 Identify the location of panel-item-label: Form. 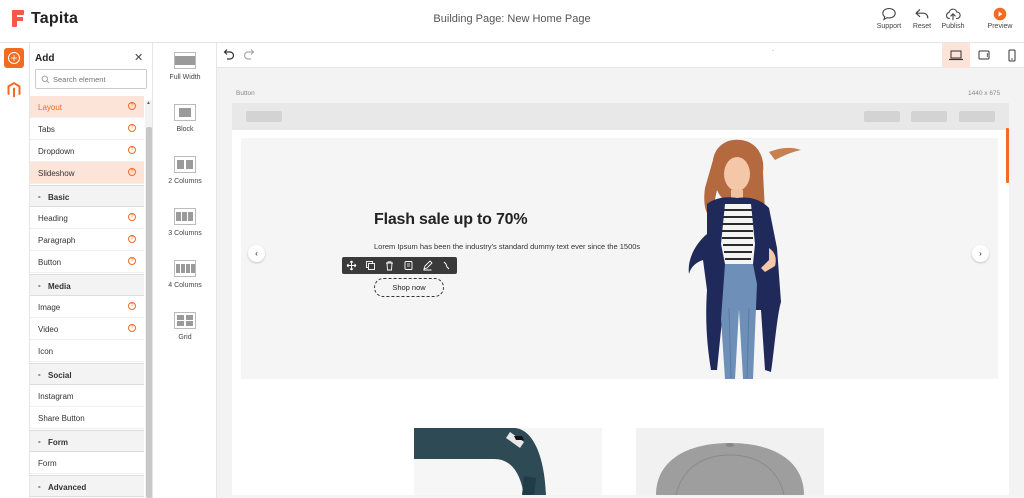
(47, 463).